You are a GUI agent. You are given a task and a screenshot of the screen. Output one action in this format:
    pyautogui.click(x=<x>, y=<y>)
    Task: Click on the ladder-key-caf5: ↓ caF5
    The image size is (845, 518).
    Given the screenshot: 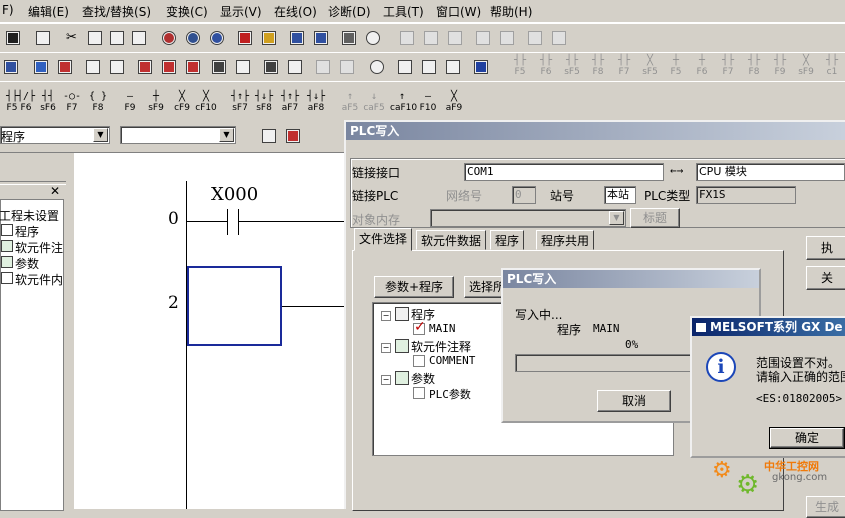 What is the action you would take?
    pyautogui.click(x=374, y=103)
    